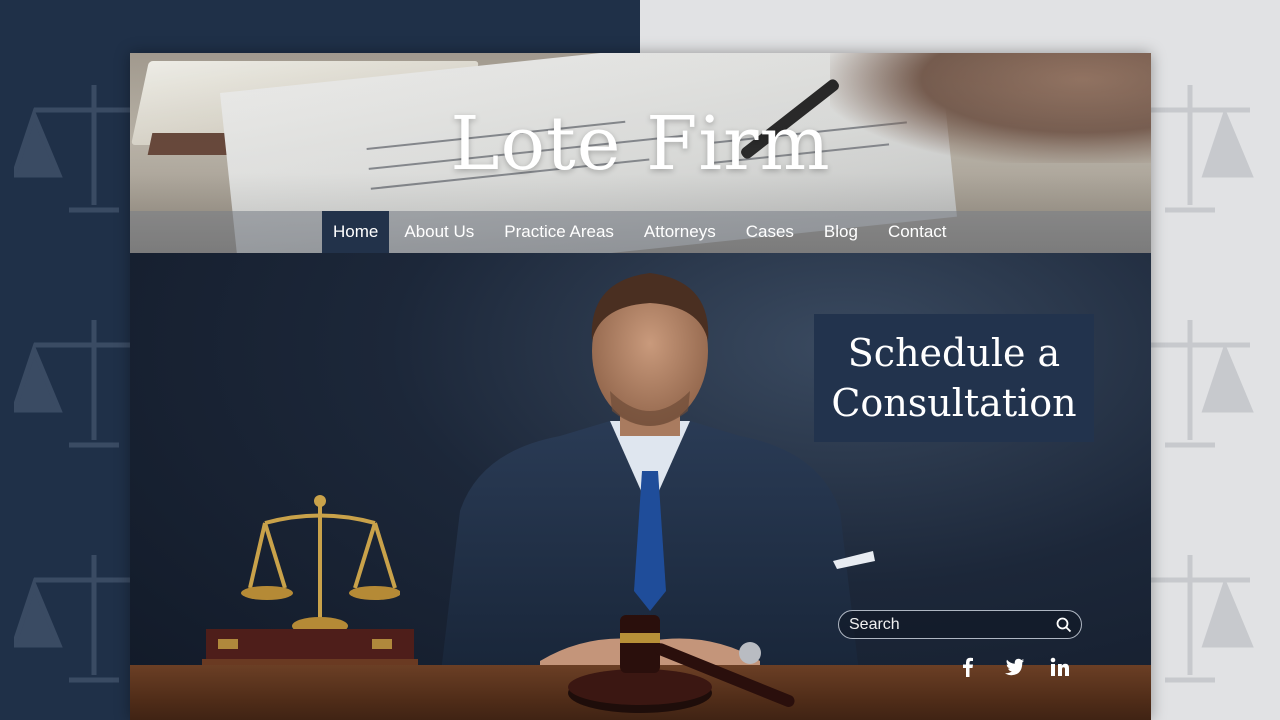 This screenshot has width=1280, height=720. I want to click on social-links, so click(1014, 667).